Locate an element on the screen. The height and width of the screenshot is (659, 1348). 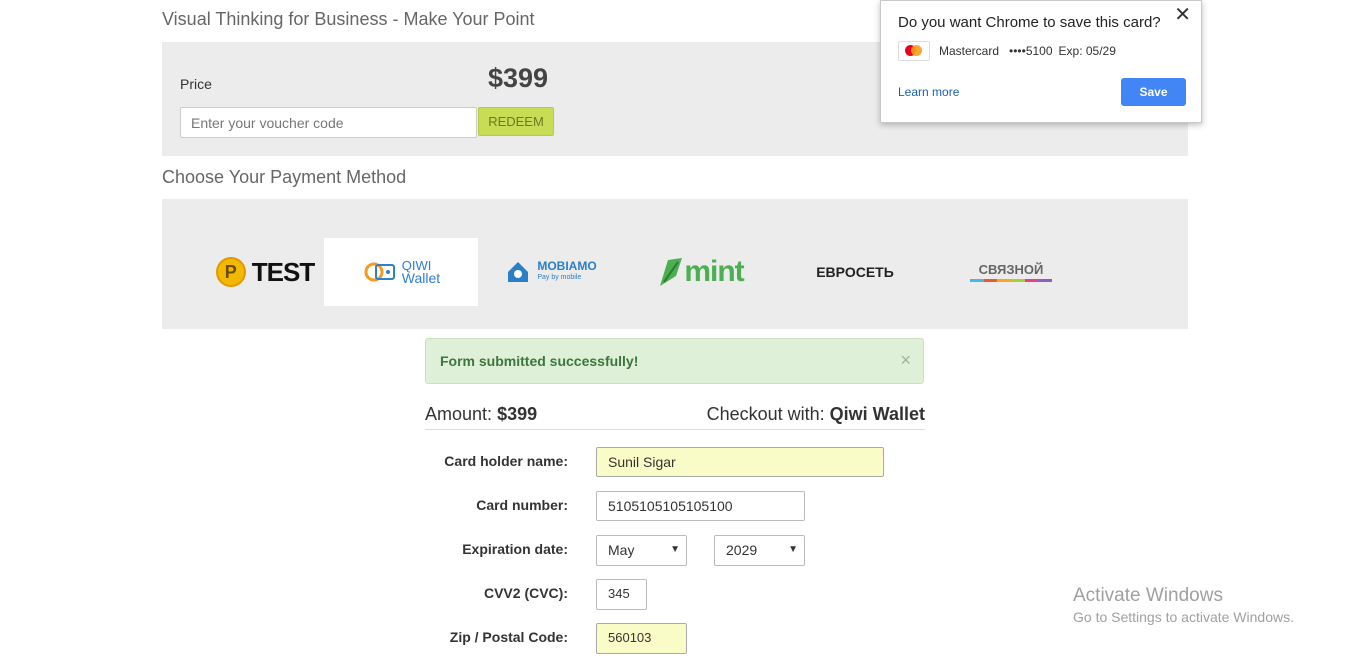
mobiamo-logo-icon is located at coordinates (518, 272).